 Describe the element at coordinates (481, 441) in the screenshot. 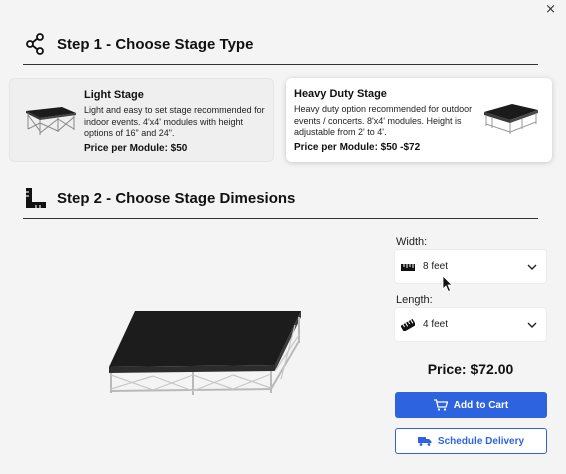

I see `schedule-delivery-label: Schedule Delivery` at that location.